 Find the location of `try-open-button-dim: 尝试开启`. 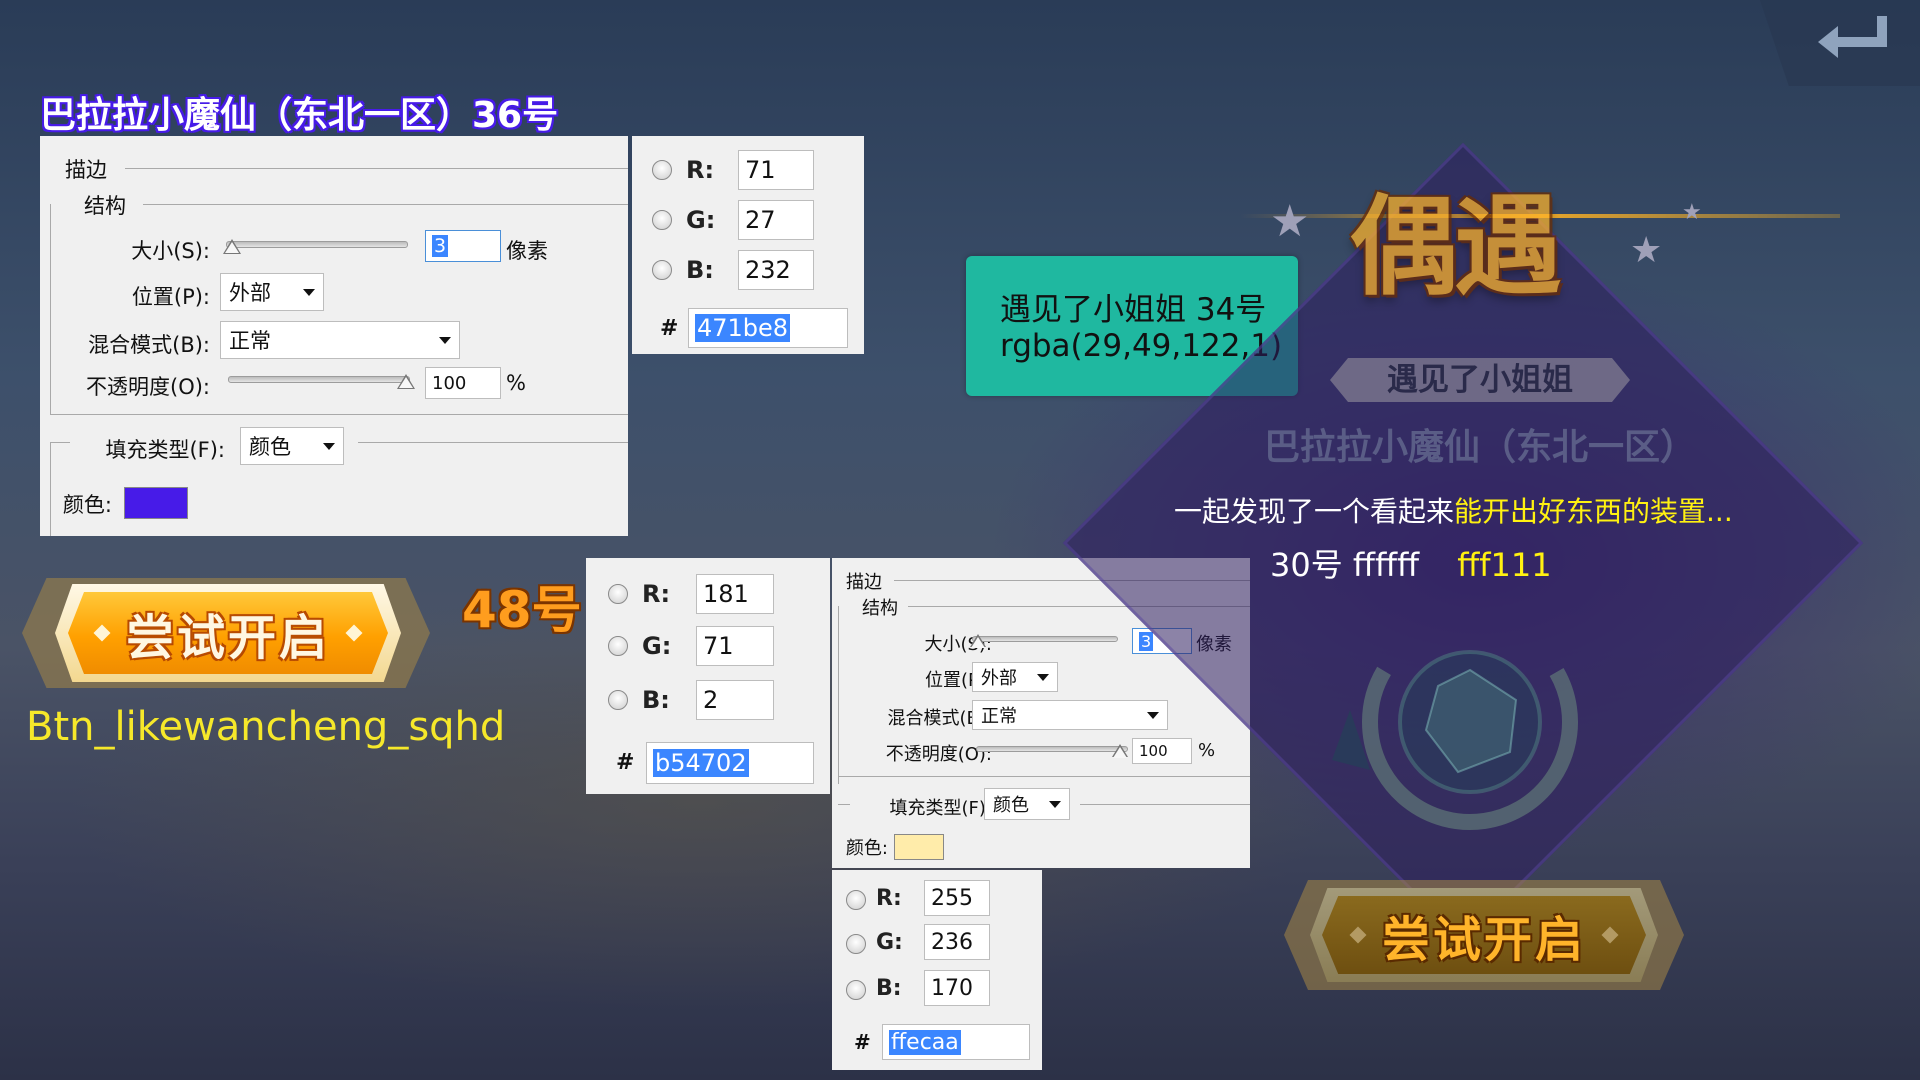

try-open-button-dim: 尝试开启 is located at coordinates (1484, 935).